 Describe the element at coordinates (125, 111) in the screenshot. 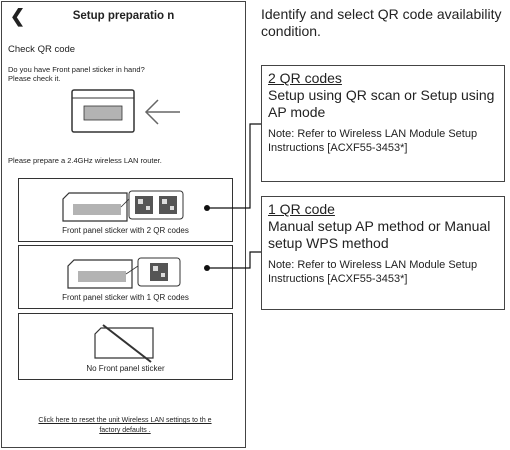

I see `front-panel-sticker-illustration` at that location.